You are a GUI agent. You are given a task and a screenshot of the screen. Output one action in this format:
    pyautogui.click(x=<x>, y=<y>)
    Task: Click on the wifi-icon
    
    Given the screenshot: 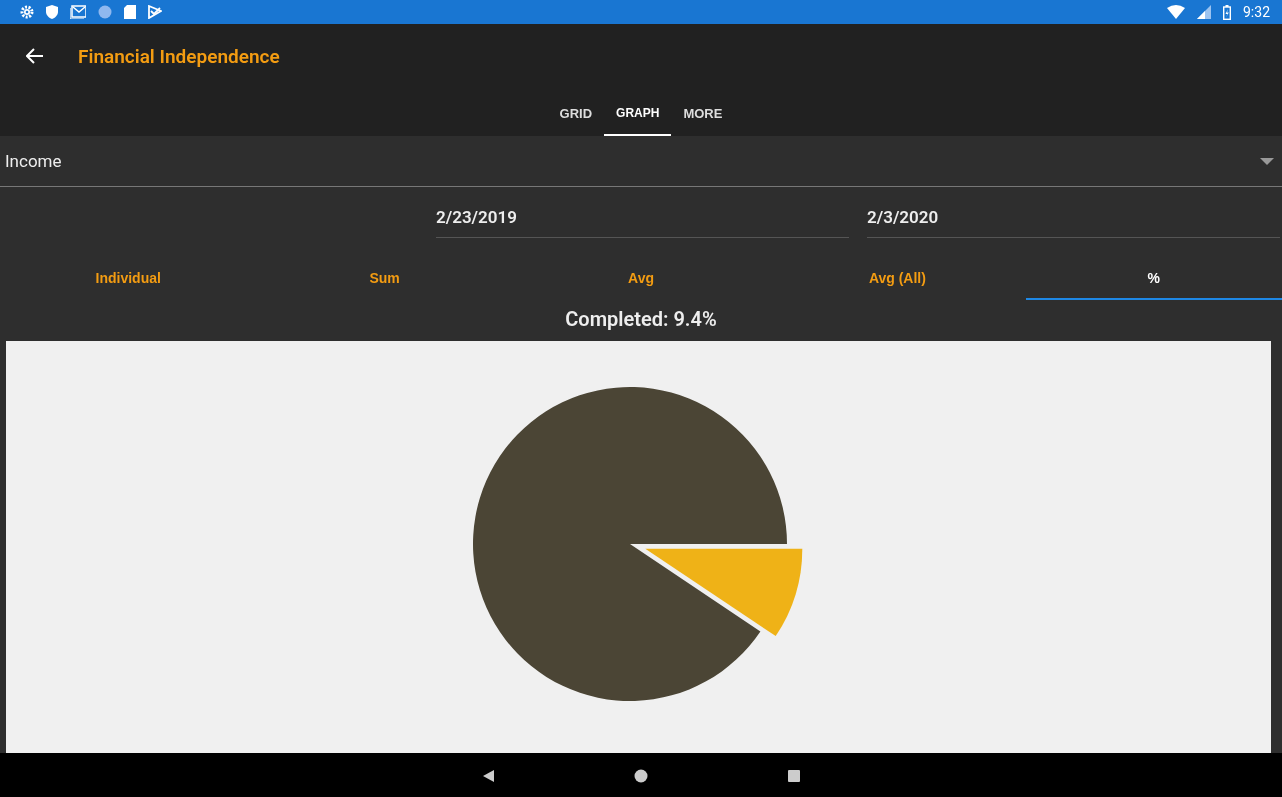 What is the action you would take?
    pyautogui.click(x=1176, y=12)
    